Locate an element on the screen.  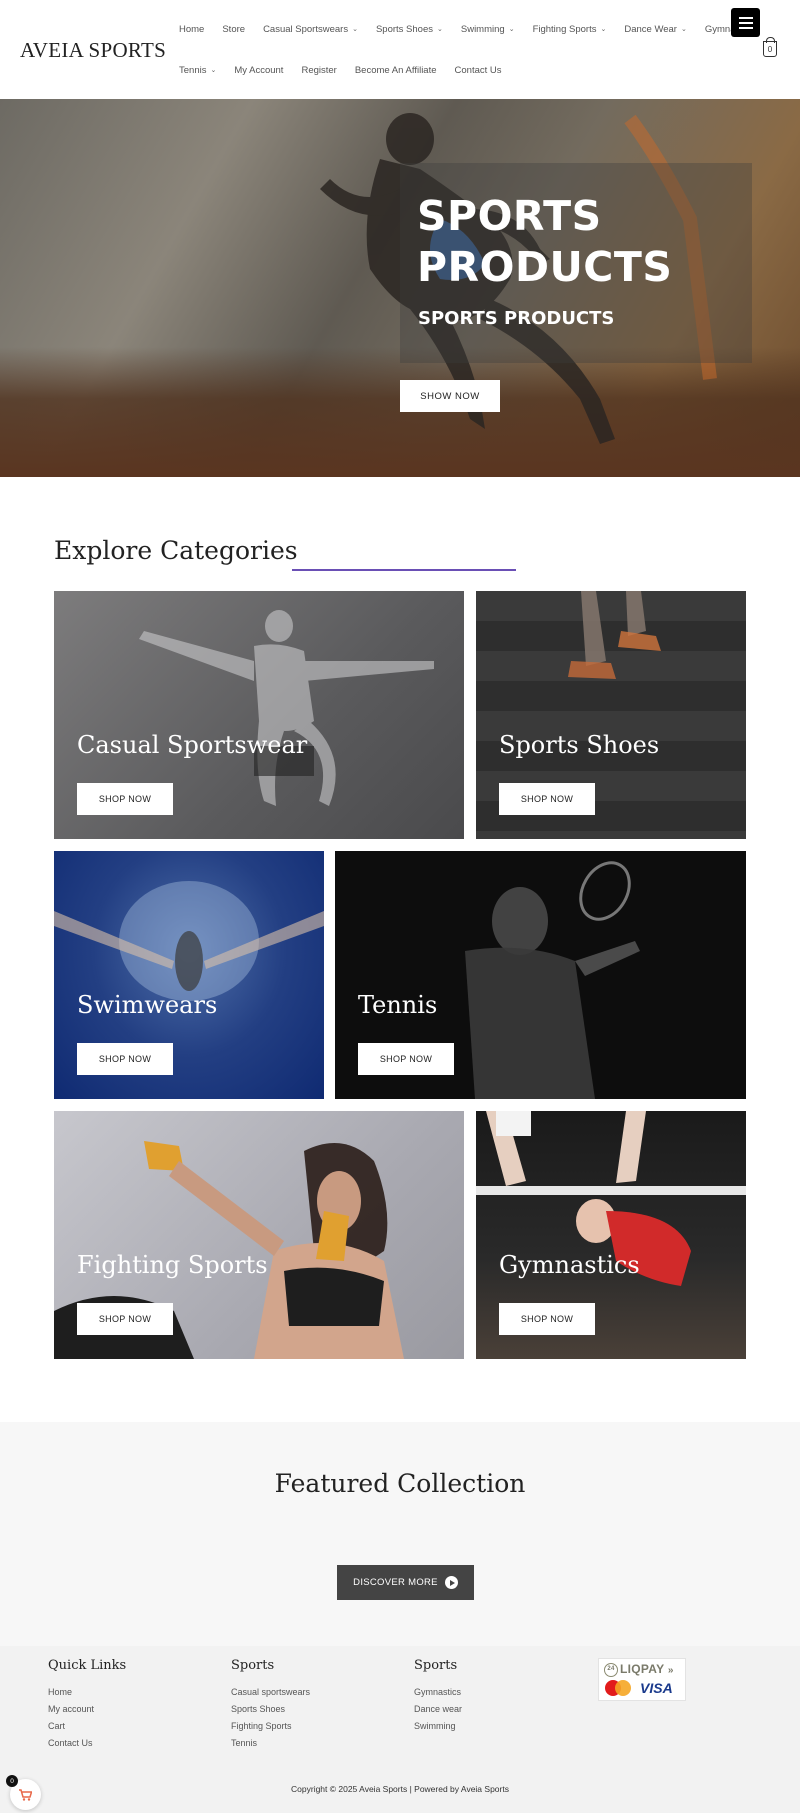
nav-item-label: Casual Sportswears is located at coordinates (306, 29).